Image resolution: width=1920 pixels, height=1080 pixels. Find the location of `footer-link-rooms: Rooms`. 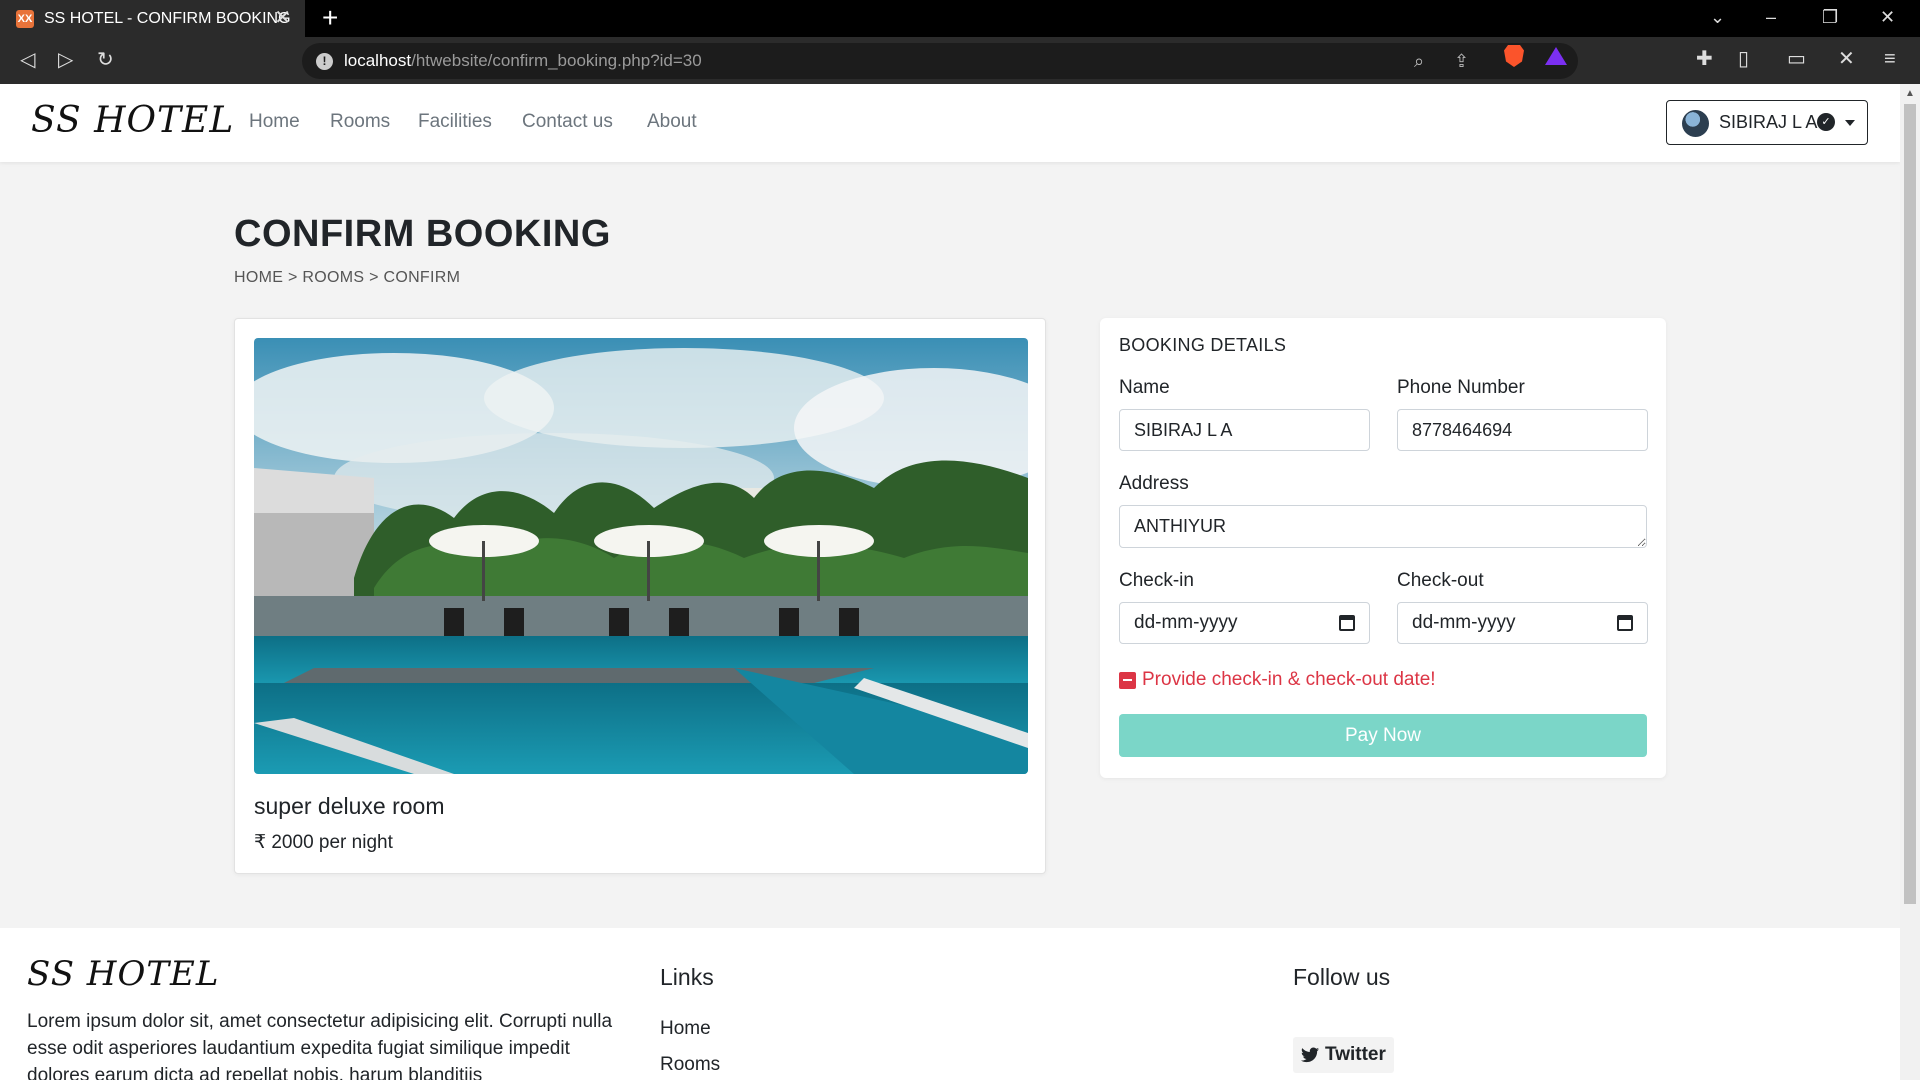

footer-link-rooms: Rooms is located at coordinates (690, 1065).